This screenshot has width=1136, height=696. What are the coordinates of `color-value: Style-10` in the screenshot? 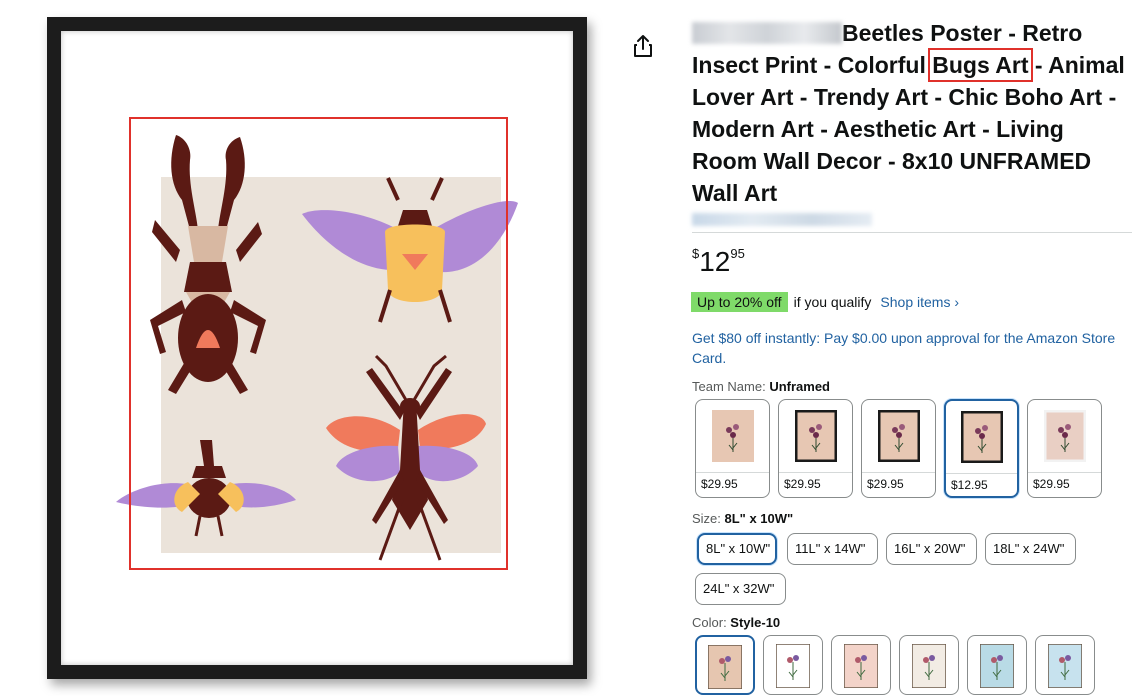 It's located at (755, 622).